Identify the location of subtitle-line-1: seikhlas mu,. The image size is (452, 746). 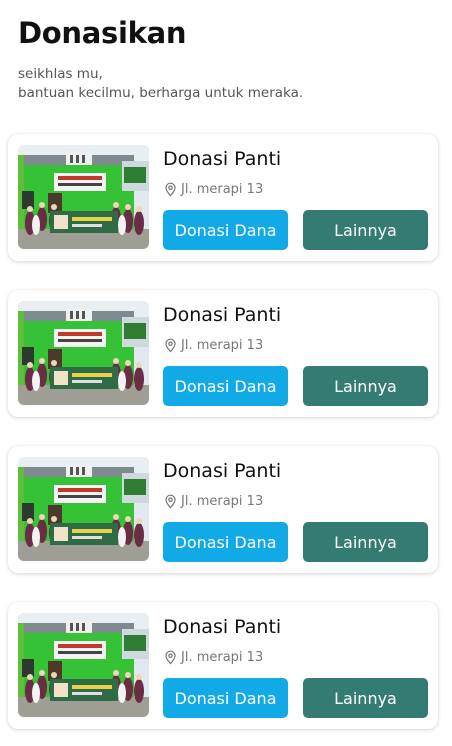
(60, 74).